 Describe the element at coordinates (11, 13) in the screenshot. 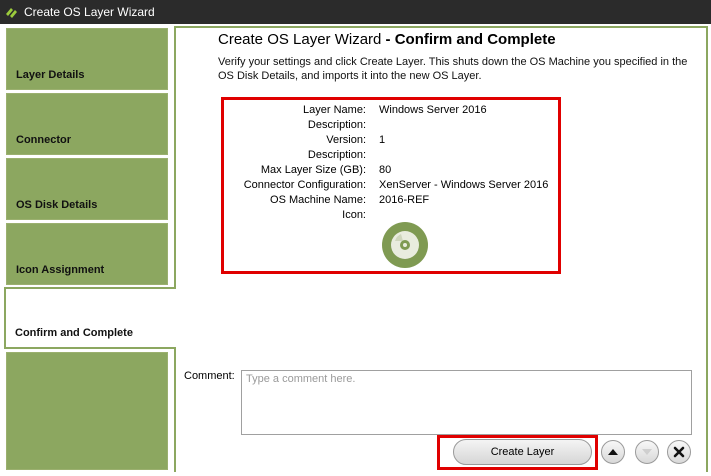

I see `app-logo-icon` at that location.